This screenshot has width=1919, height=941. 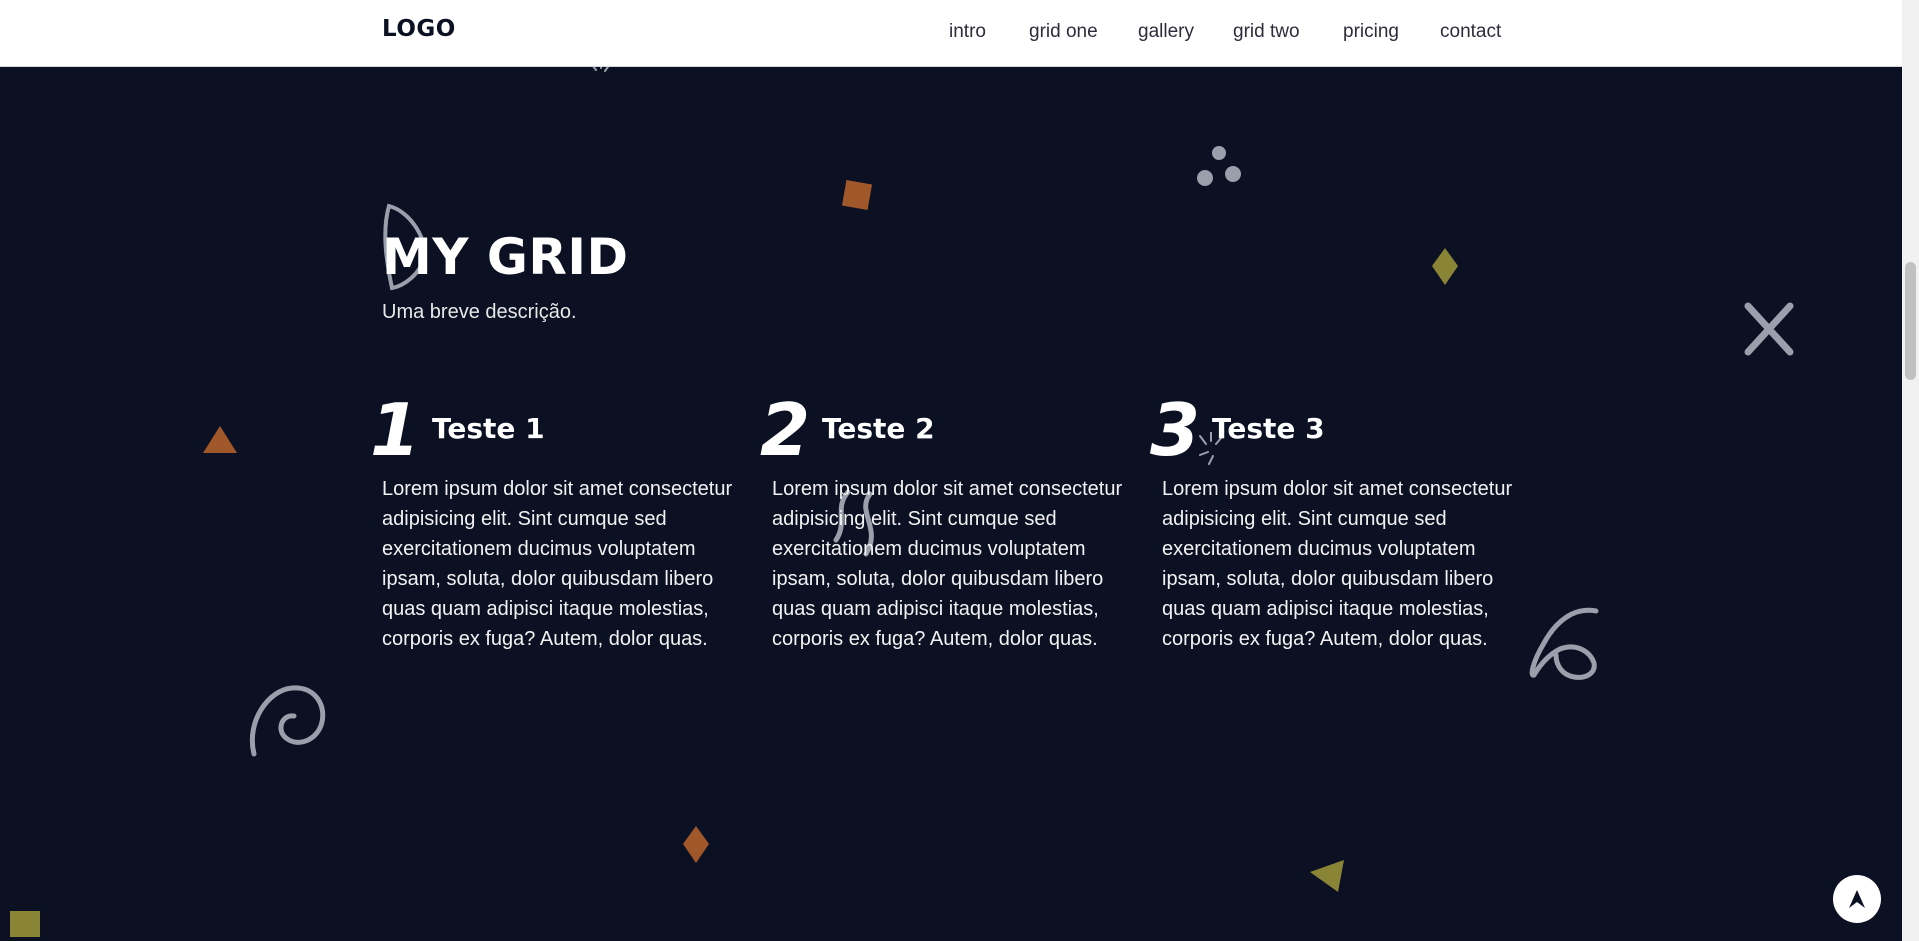 What do you see at coordinates (785, 430) in the screenshot?
I see `grid-item-number: 2` at bounding box center [785, 430].